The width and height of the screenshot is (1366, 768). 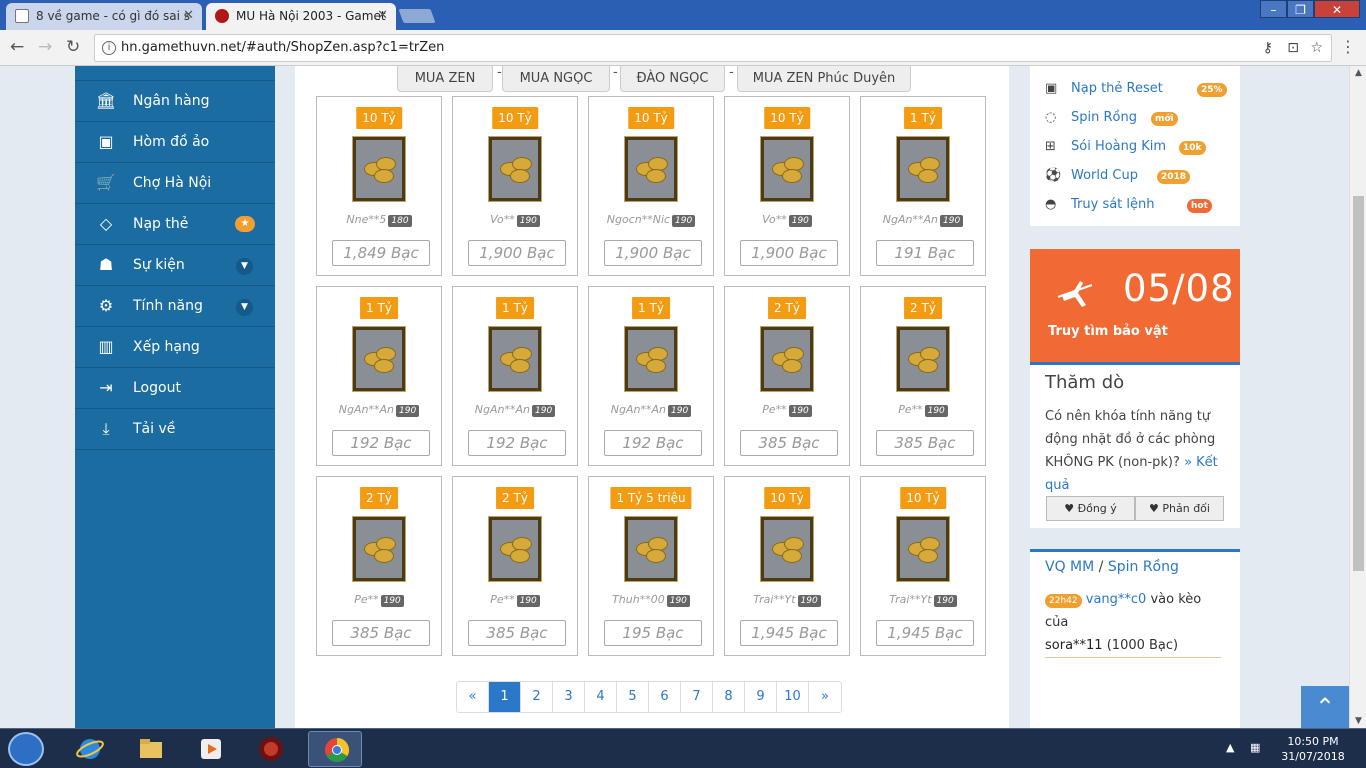 I want to click on link-golden-wolf: ⊞ Sói Hoàng Kim 10k, so click(x=1125, y=147).